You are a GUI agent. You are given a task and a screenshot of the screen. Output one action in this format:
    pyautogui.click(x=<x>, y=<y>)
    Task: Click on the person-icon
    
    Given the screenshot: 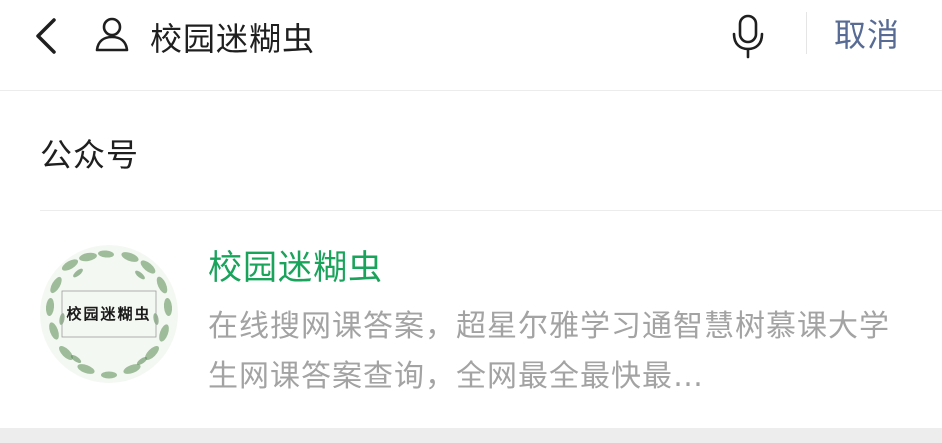 What is the action you would take?
    pyautogui.click(x=112, y=35)
    